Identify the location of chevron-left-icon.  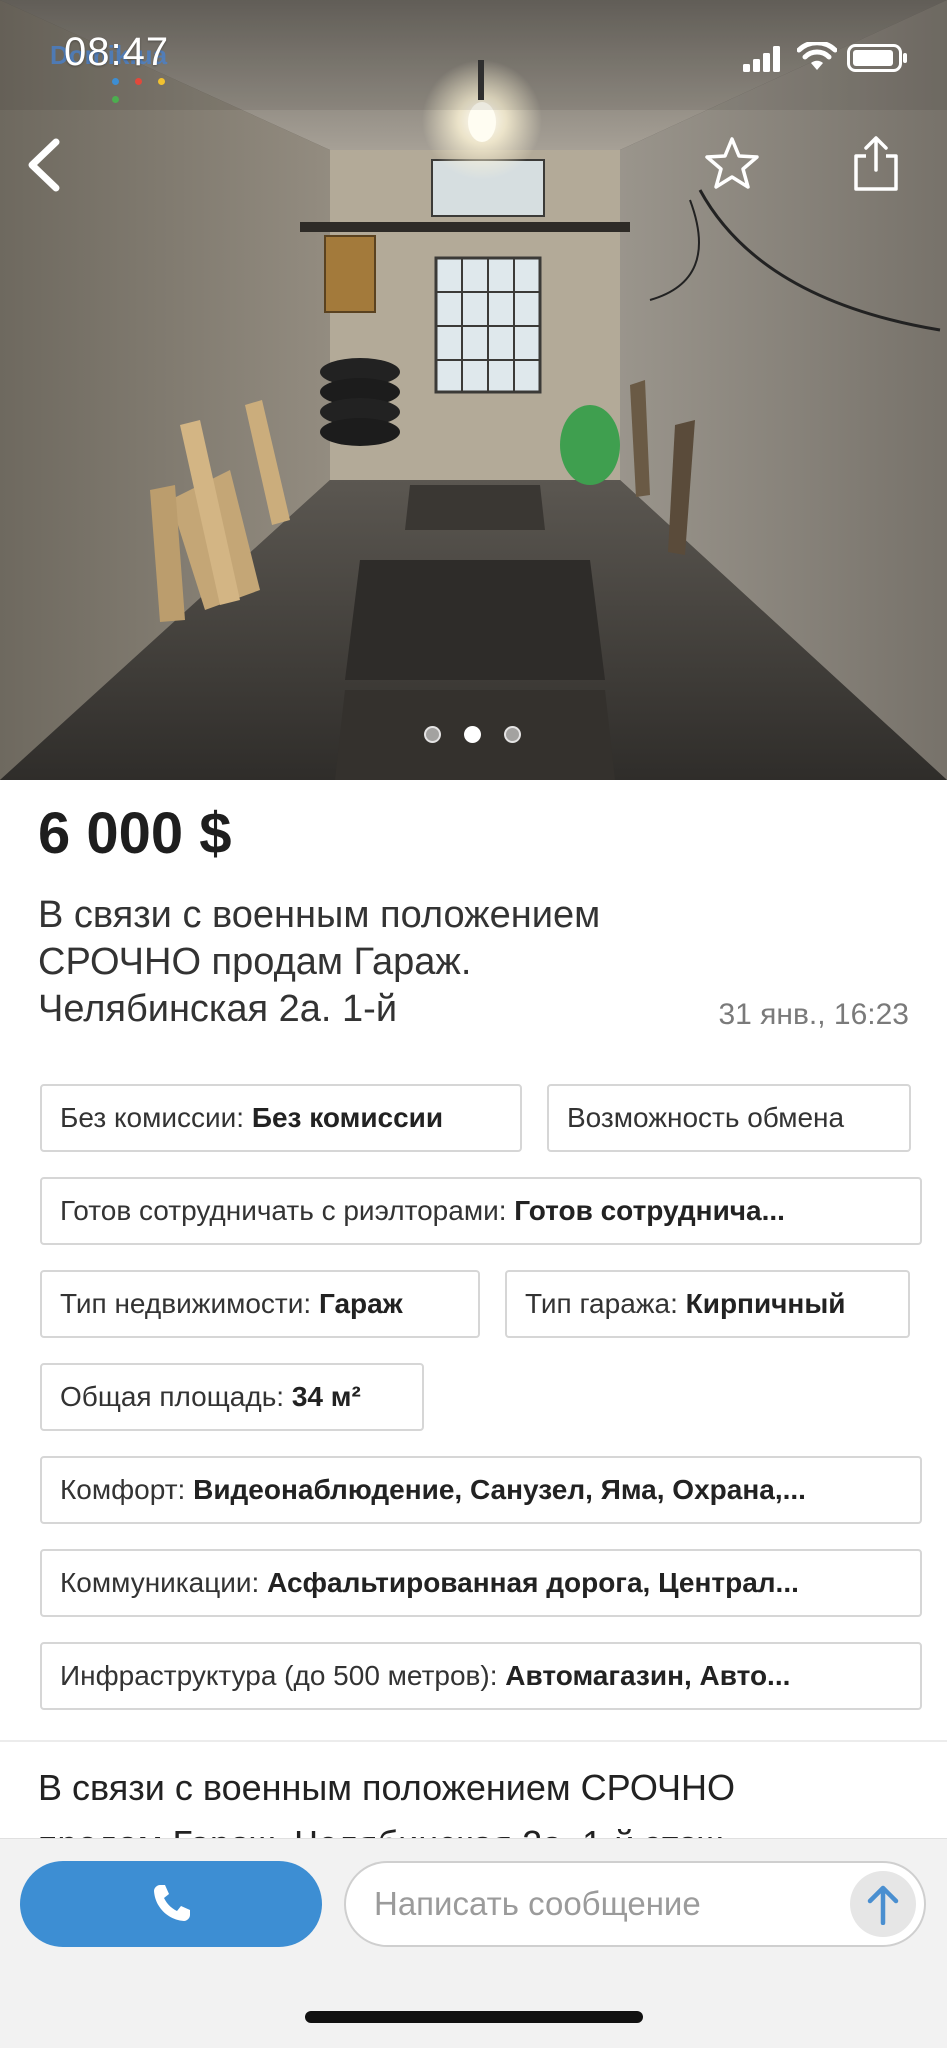
(44, 165).